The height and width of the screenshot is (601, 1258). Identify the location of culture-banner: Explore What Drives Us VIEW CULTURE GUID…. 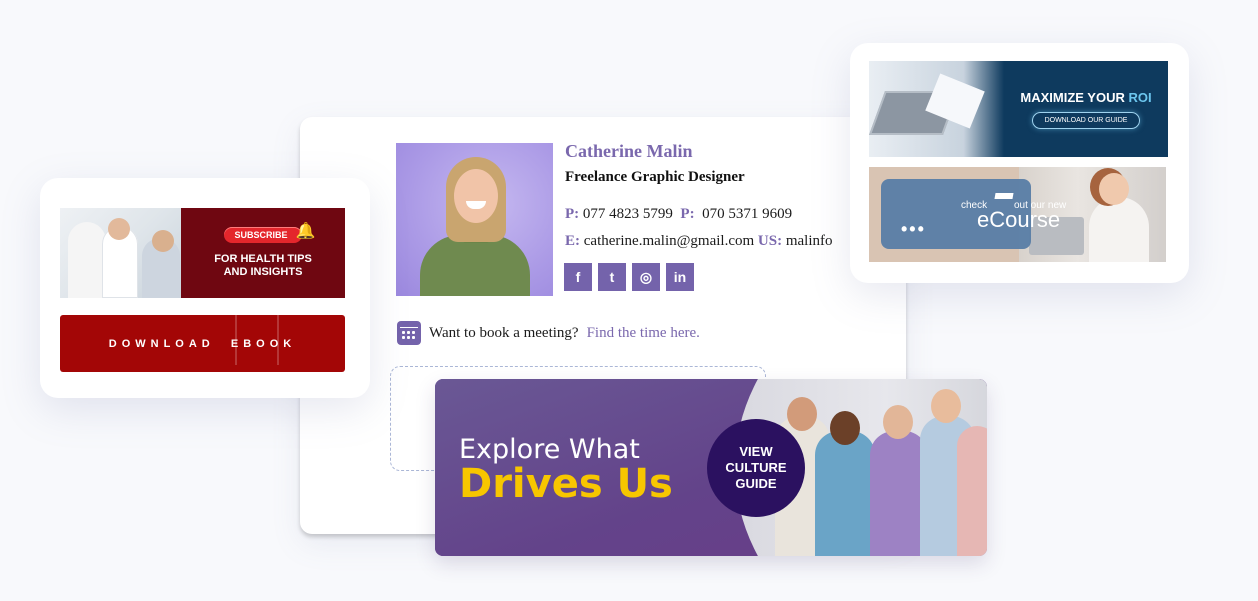
(711, 467).